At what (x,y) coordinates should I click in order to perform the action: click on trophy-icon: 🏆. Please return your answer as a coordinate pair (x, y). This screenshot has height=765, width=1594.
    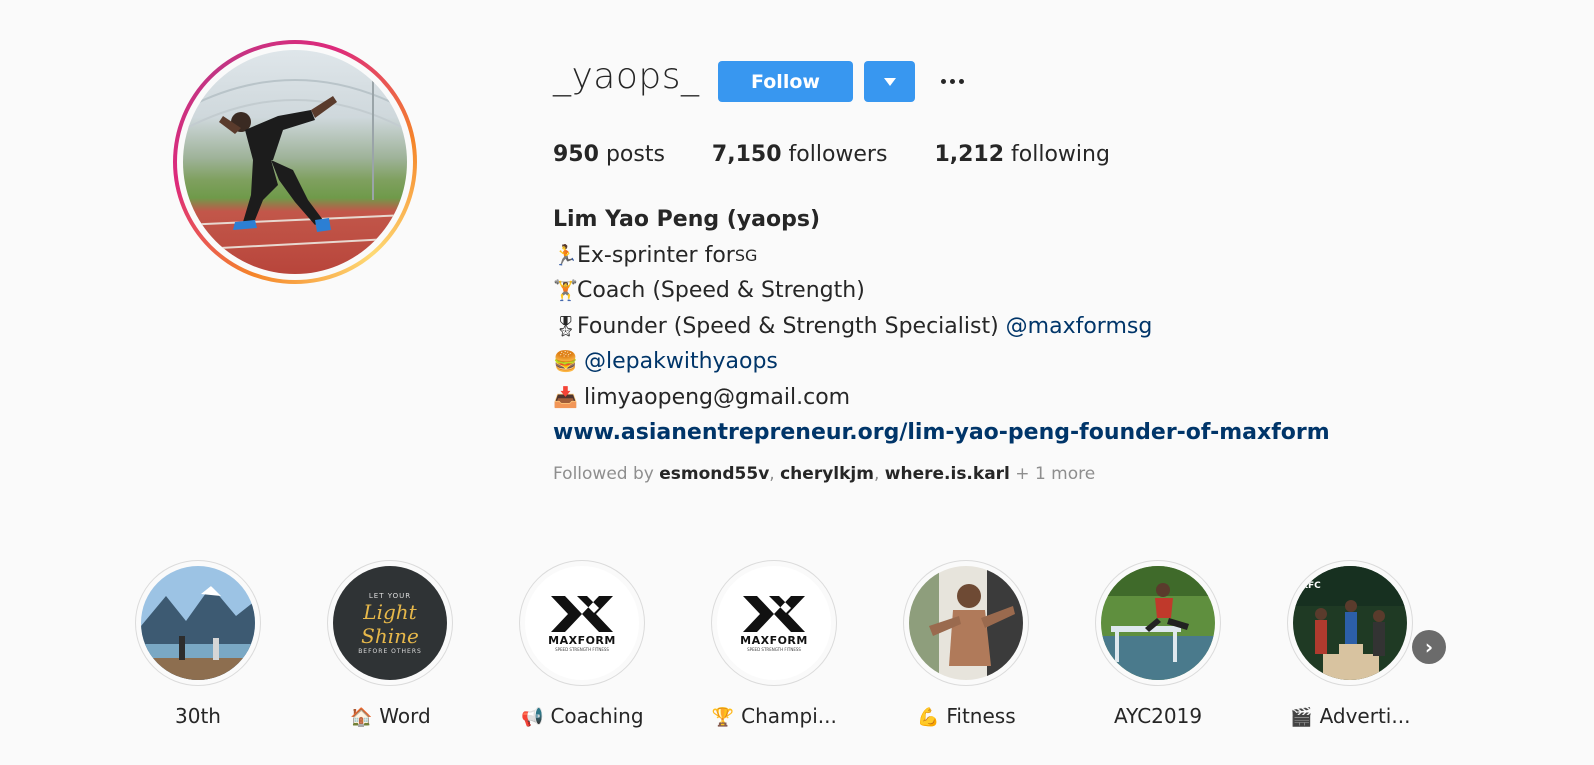
    Looking at the image, I should click on (723, 717).